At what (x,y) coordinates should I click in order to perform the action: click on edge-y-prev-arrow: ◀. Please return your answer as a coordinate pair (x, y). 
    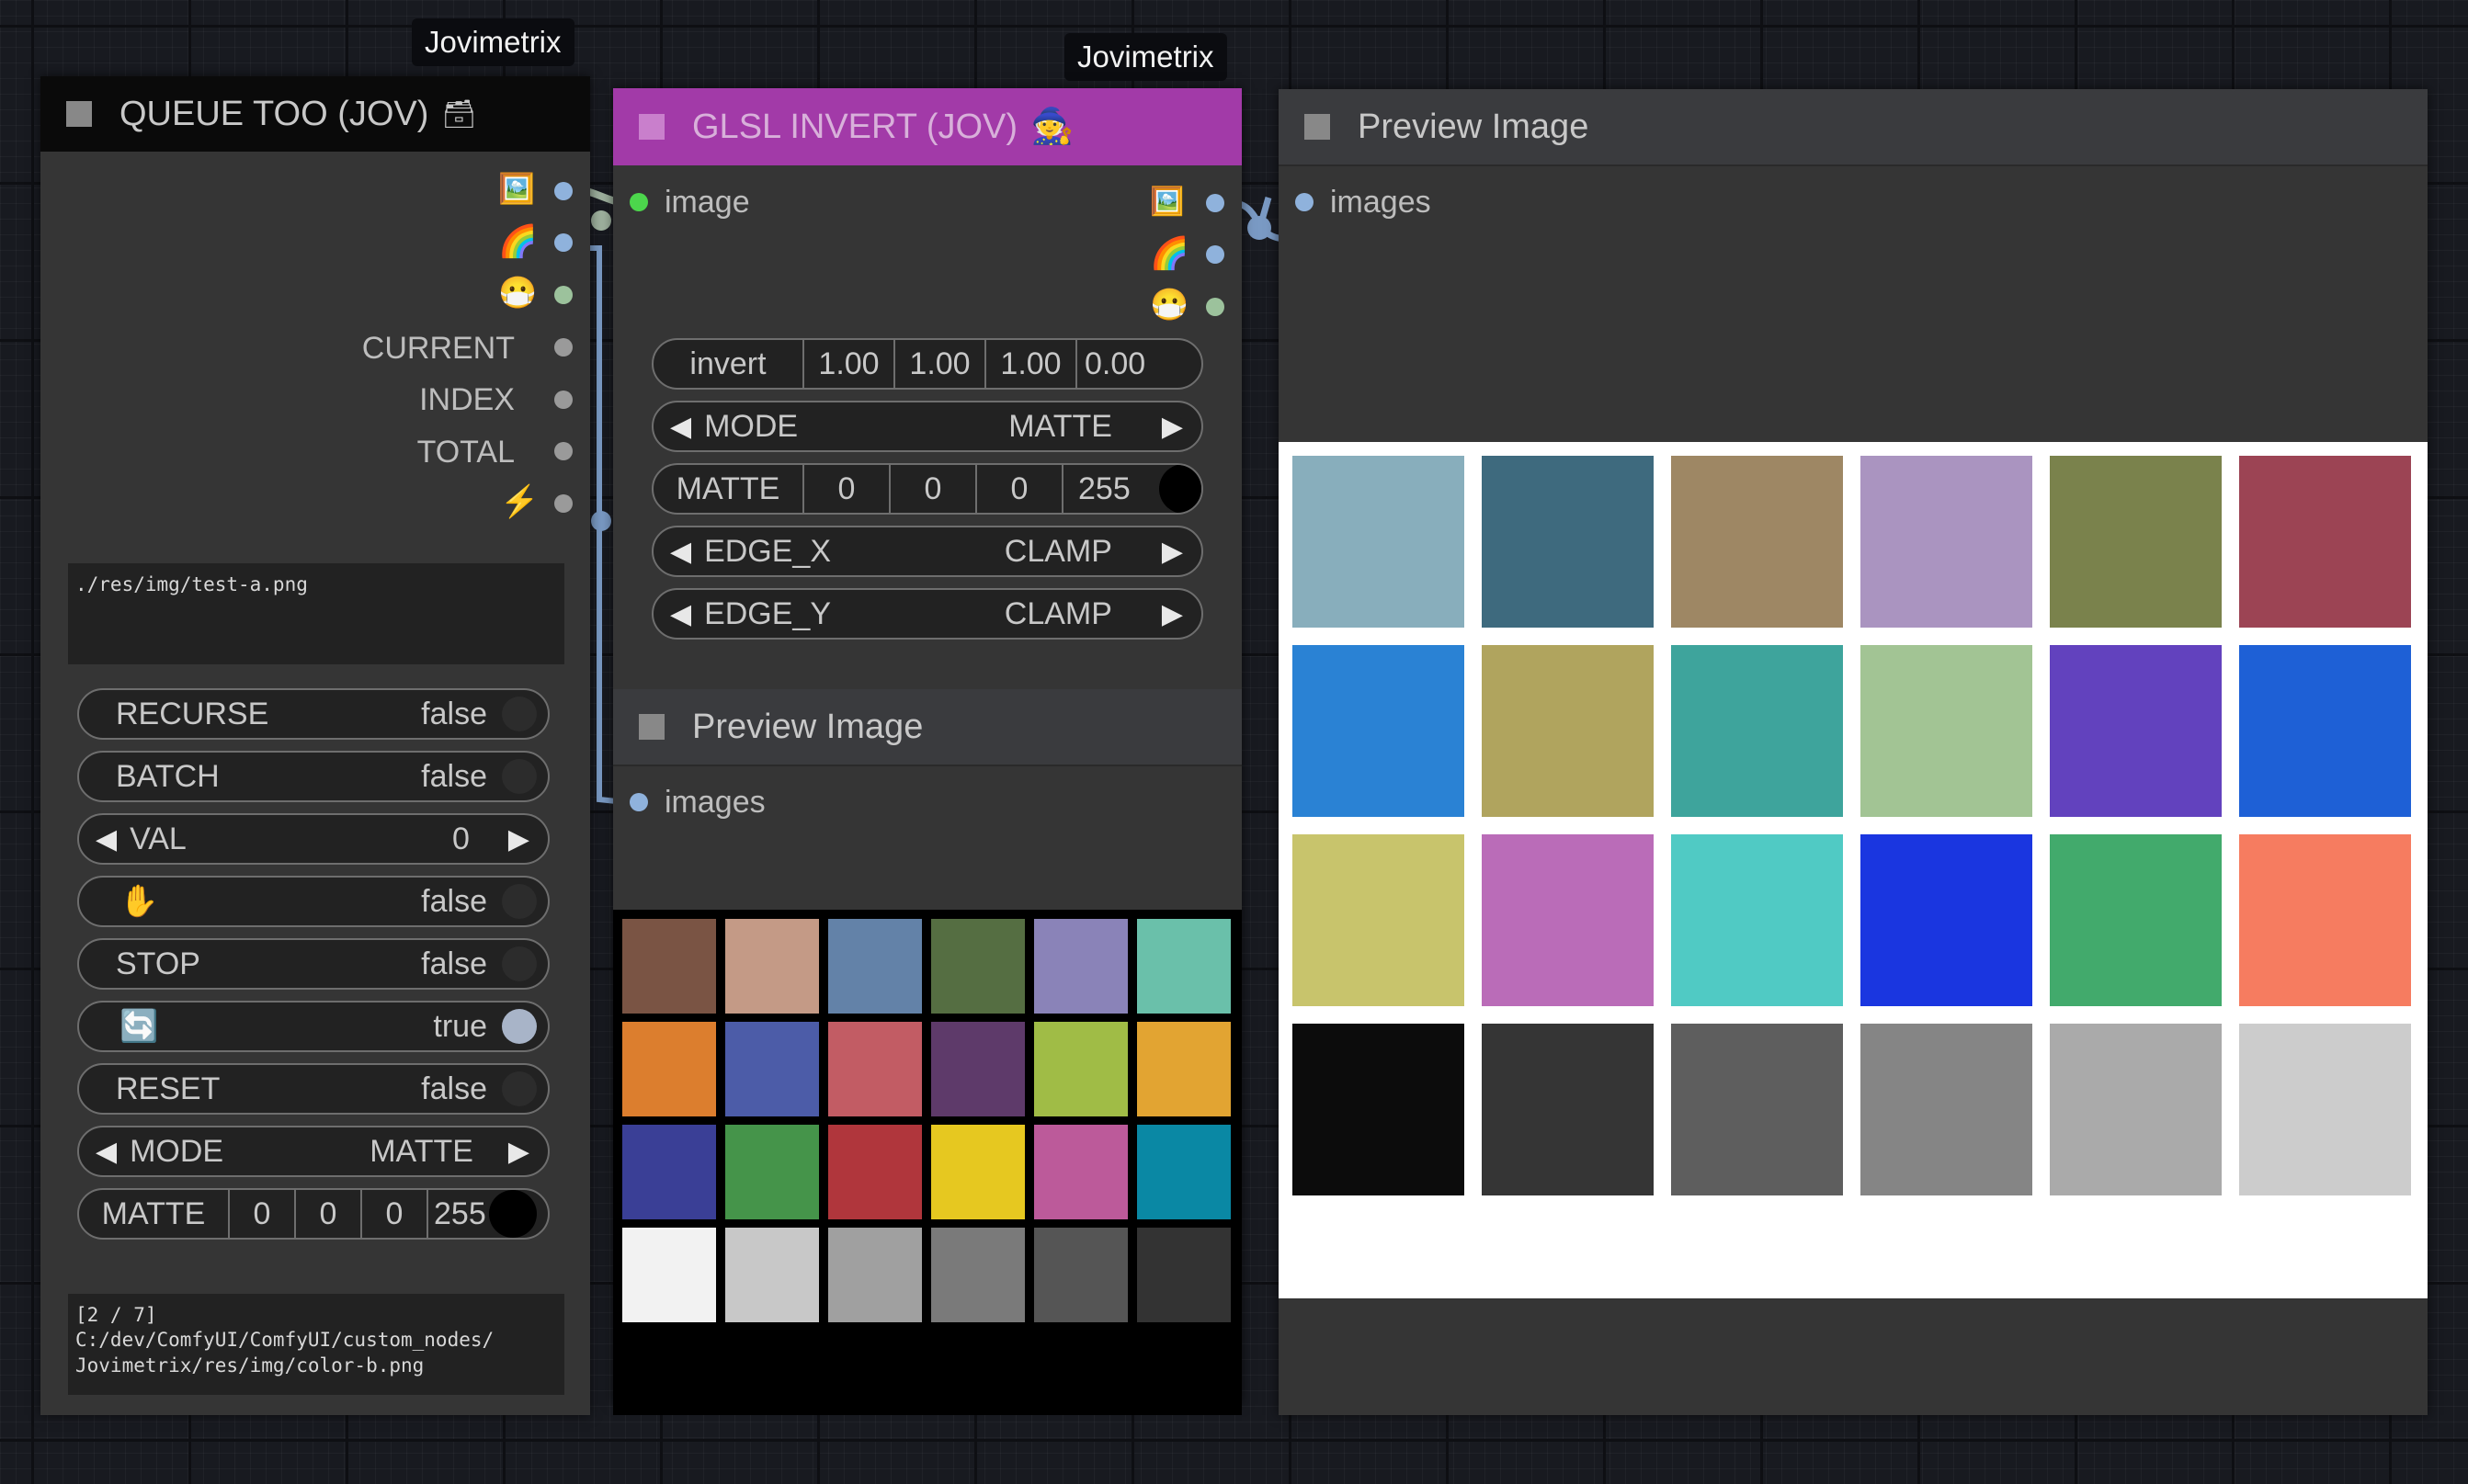
    Looking at the image, I should click on (679, 614).